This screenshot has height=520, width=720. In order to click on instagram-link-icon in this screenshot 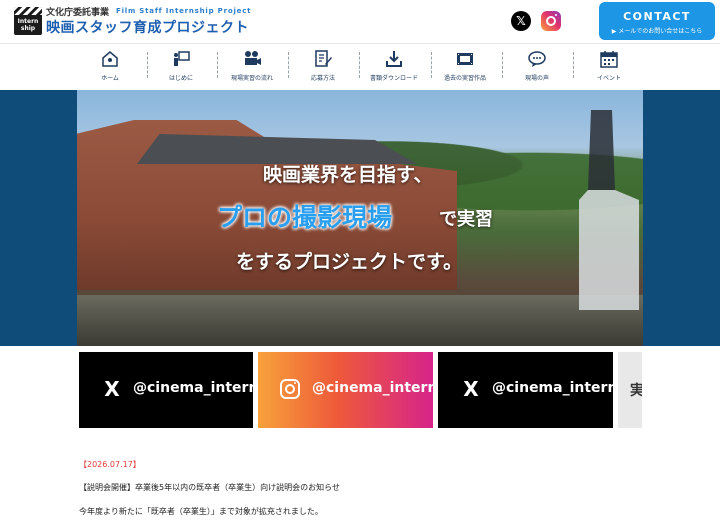, I will do `click(551, 21)`.